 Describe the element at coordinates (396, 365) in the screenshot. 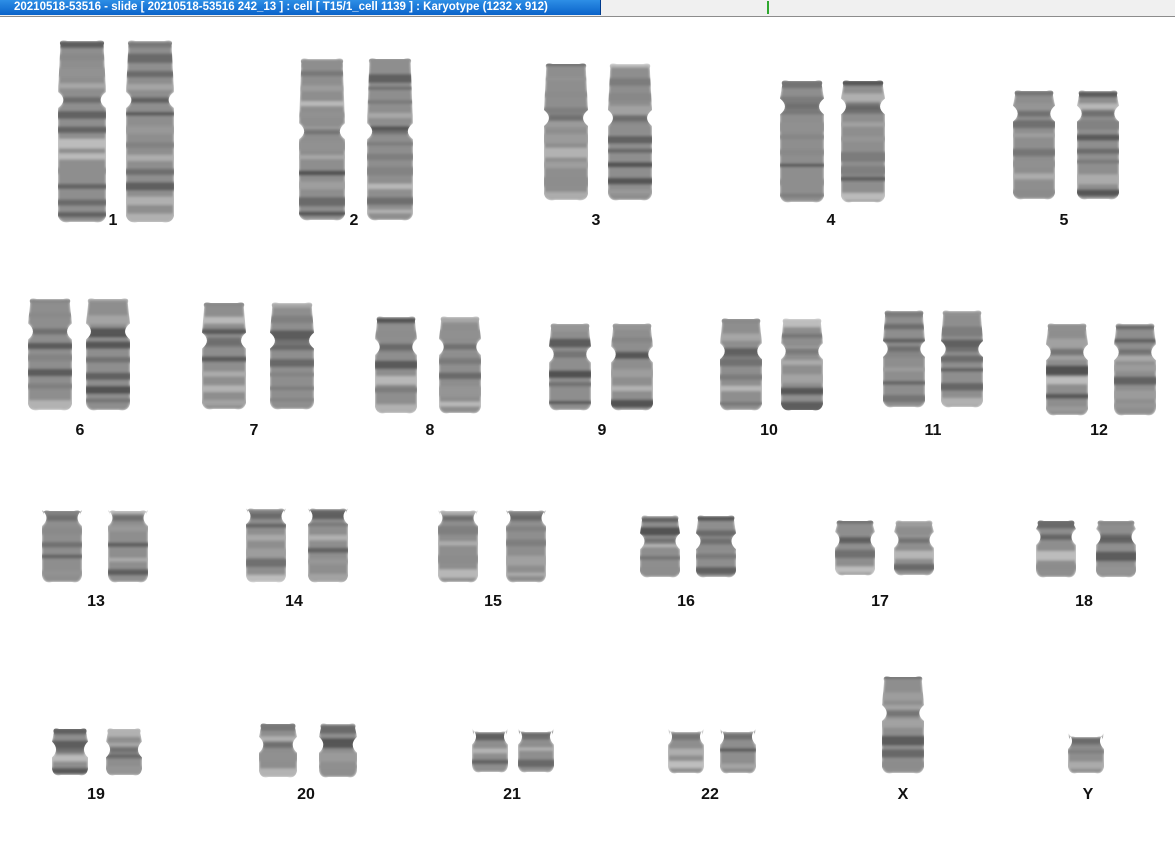

I see `chromosome-8-a` at that location.